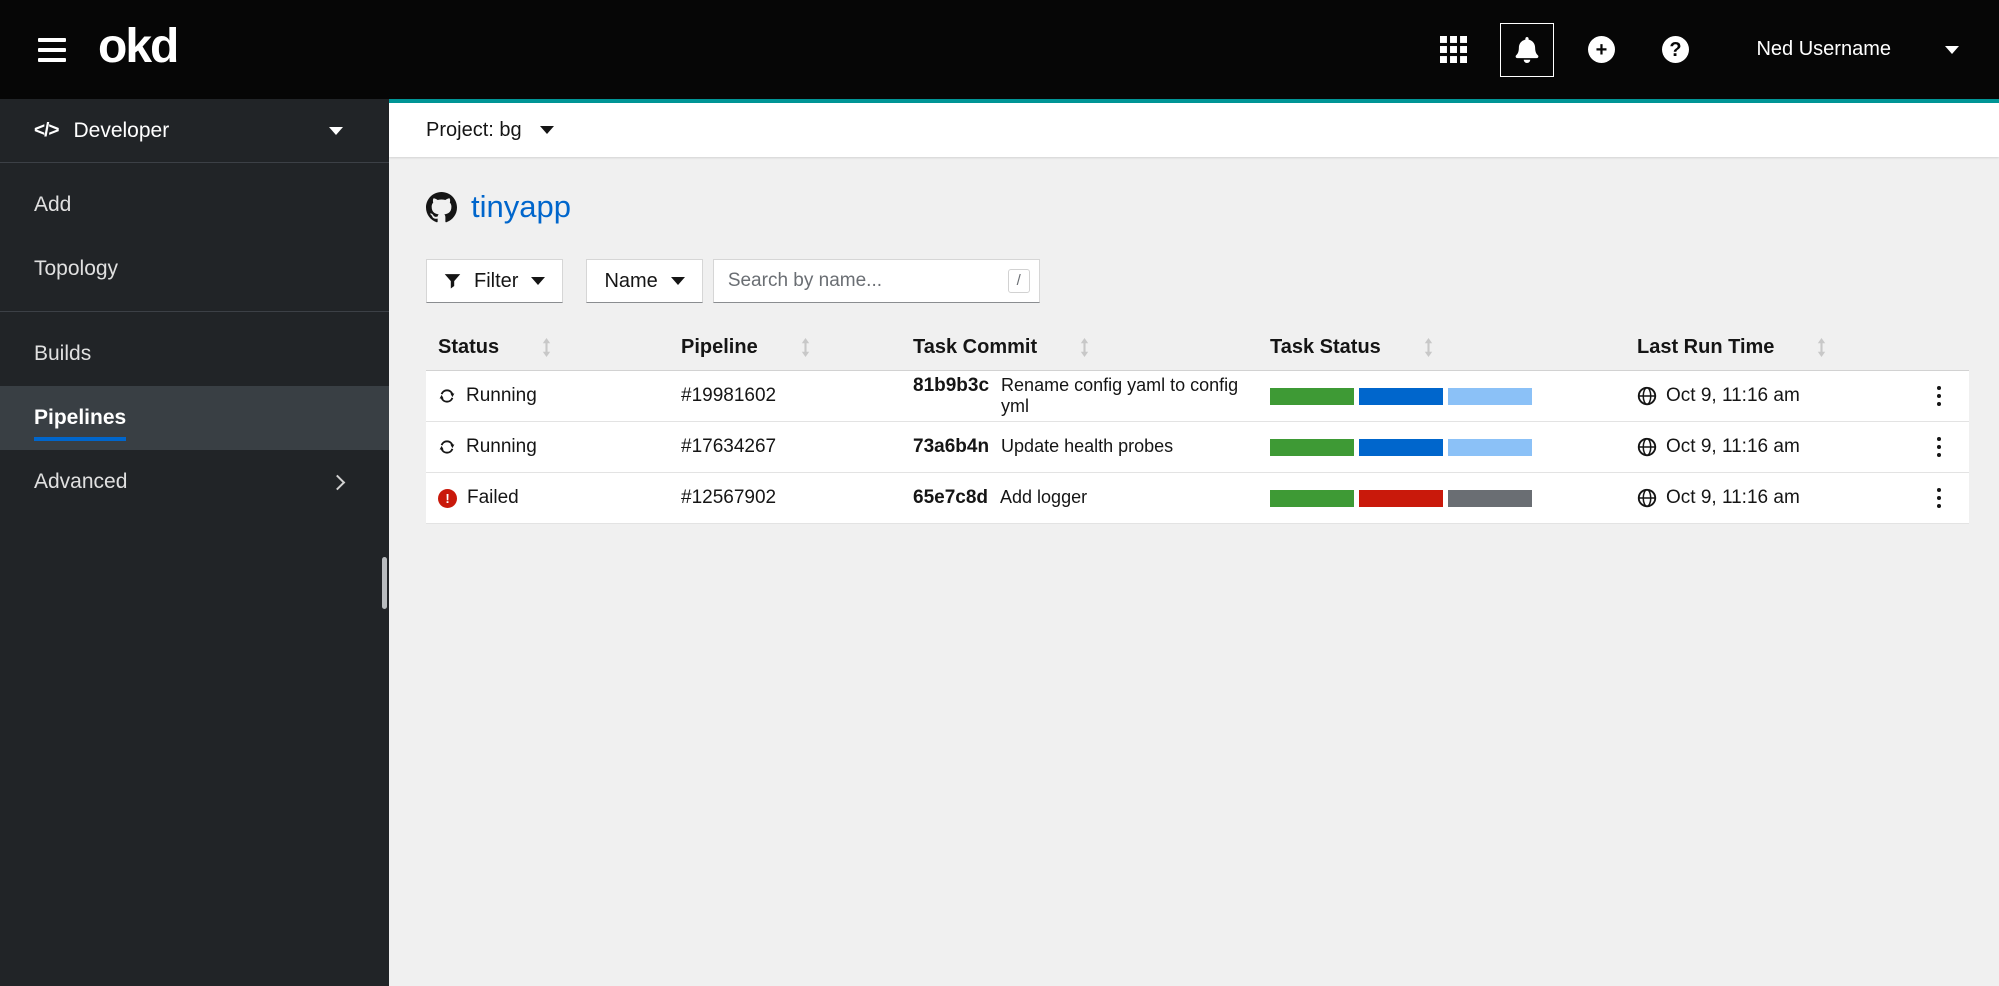 This screenshot has height=986, width=1999. What do you see at coordinates (1091, 498) in the screenshot?
I see `task-commit-cell: 65e7c8d Add logger` at bounding box center [1091, 498].